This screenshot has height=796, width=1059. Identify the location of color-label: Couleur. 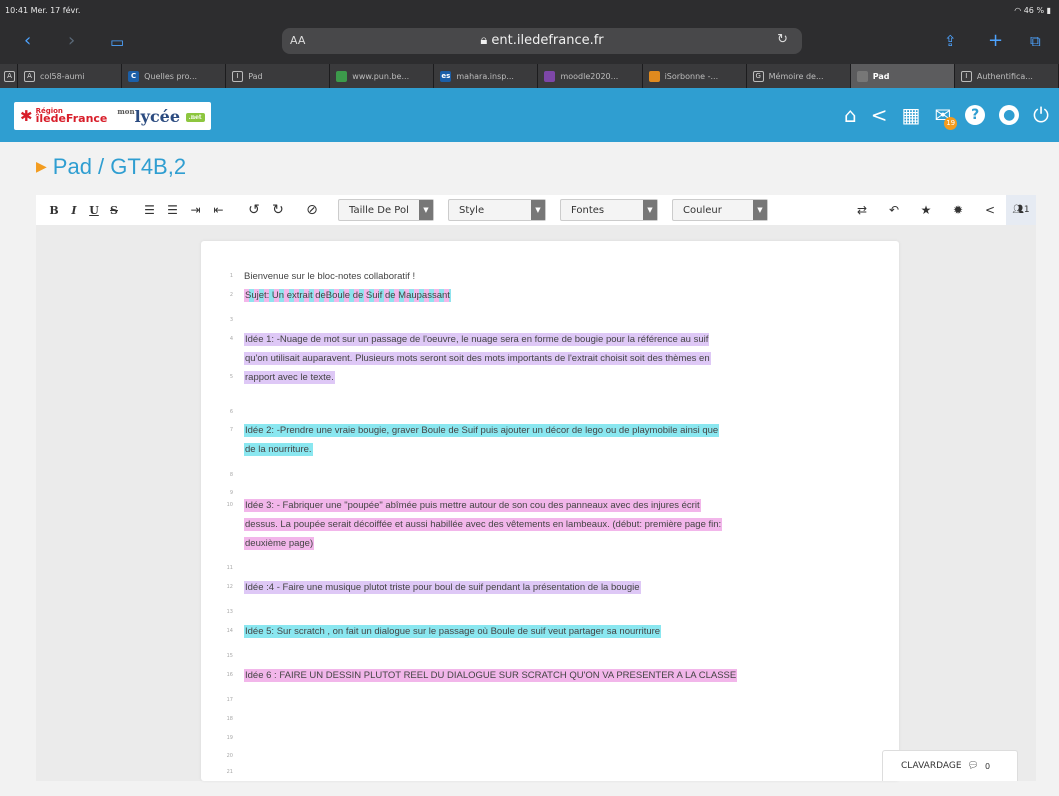
(702, 210).